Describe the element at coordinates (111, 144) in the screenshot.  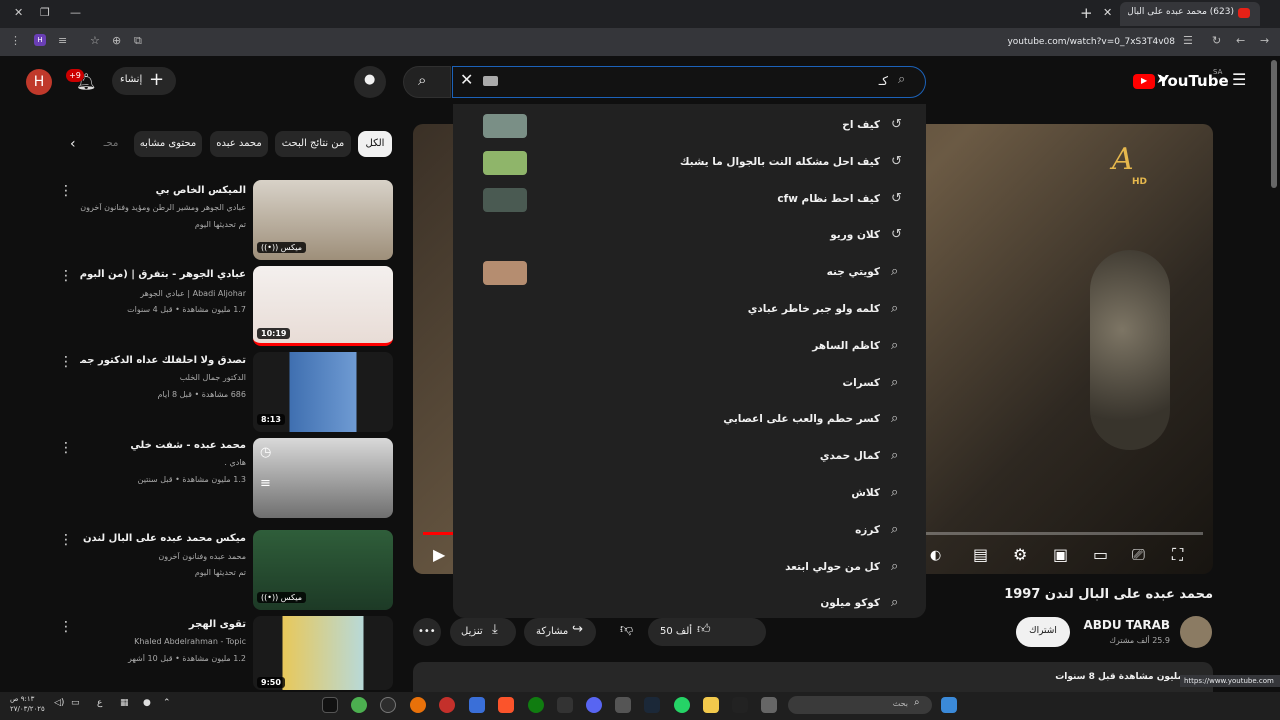
I see `chip-more: محـ` at that location.